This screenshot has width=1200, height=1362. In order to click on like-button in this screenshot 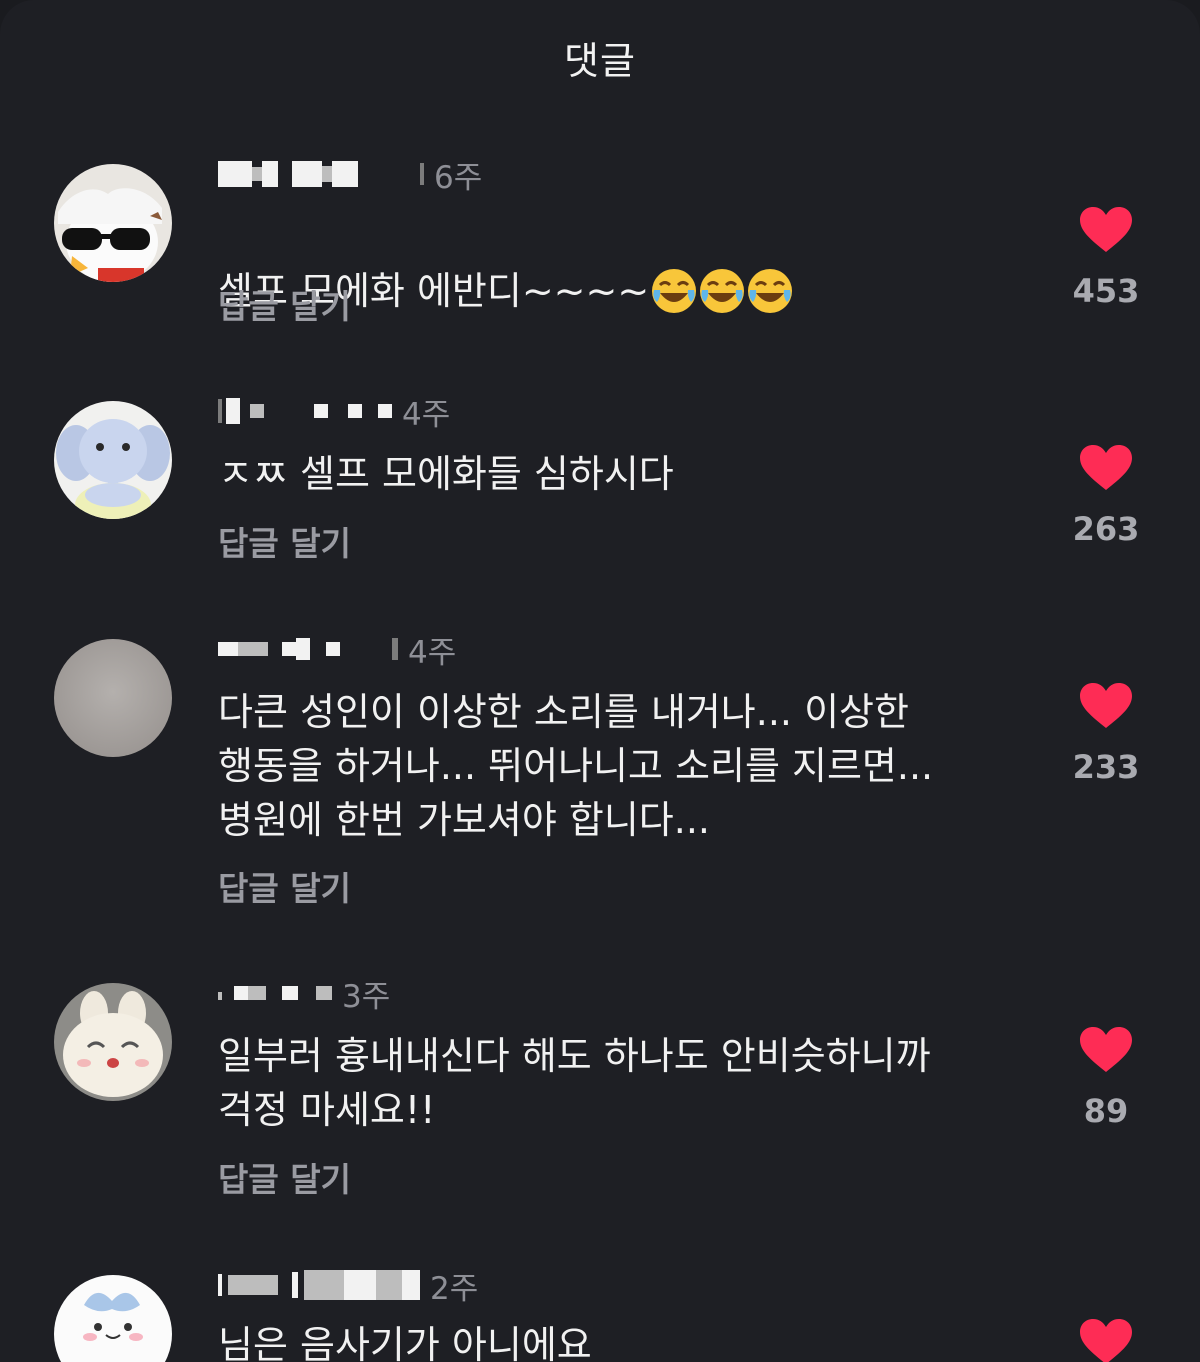, I will do `click(1106, 1340)`.